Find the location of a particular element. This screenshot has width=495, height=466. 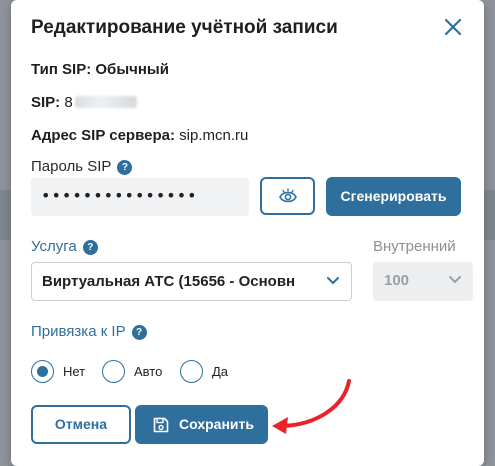

sip-type-label: Тип SIP: is located at coordinates (61, 69).